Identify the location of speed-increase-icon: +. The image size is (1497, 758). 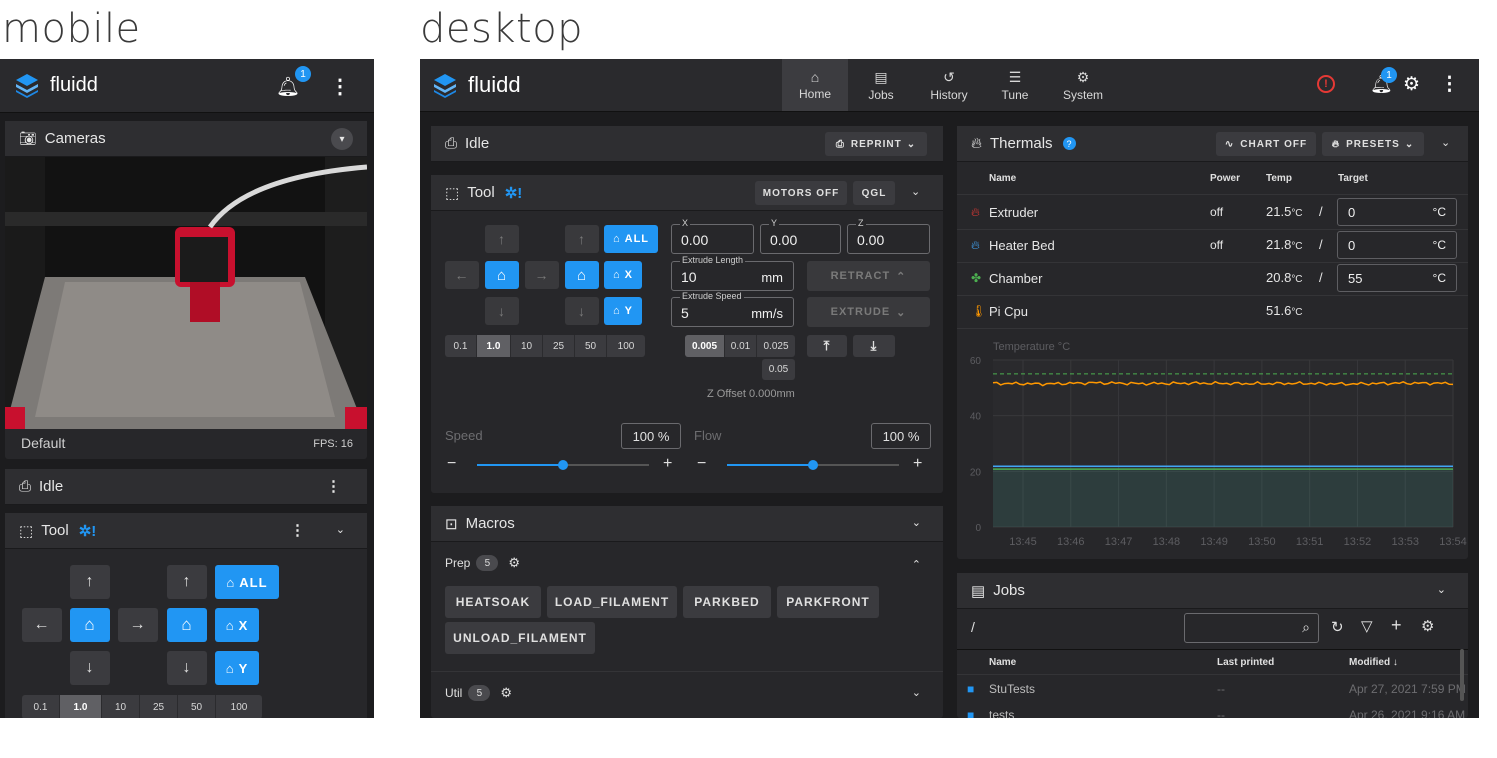
(667, 464).